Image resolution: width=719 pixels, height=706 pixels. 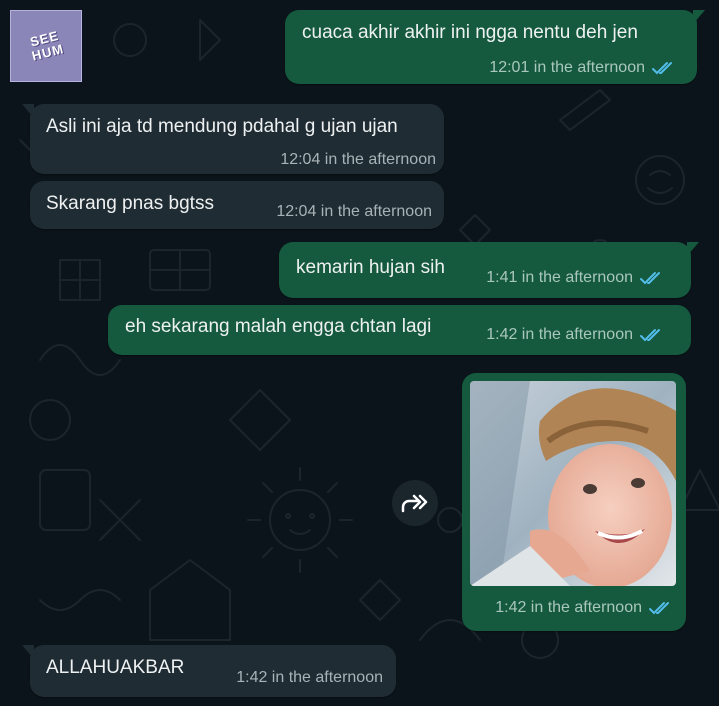 I want to click on message-photo, so click(x=573, y=483).